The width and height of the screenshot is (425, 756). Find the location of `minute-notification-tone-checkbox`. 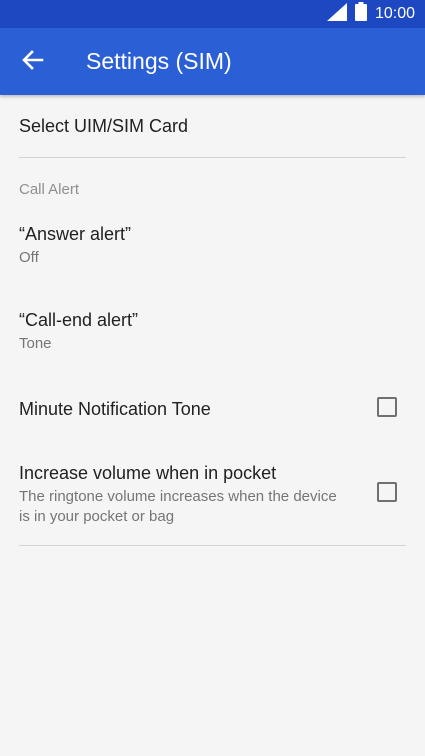

minute-notification-tone-checkbox is located at coordinates (387, 407).